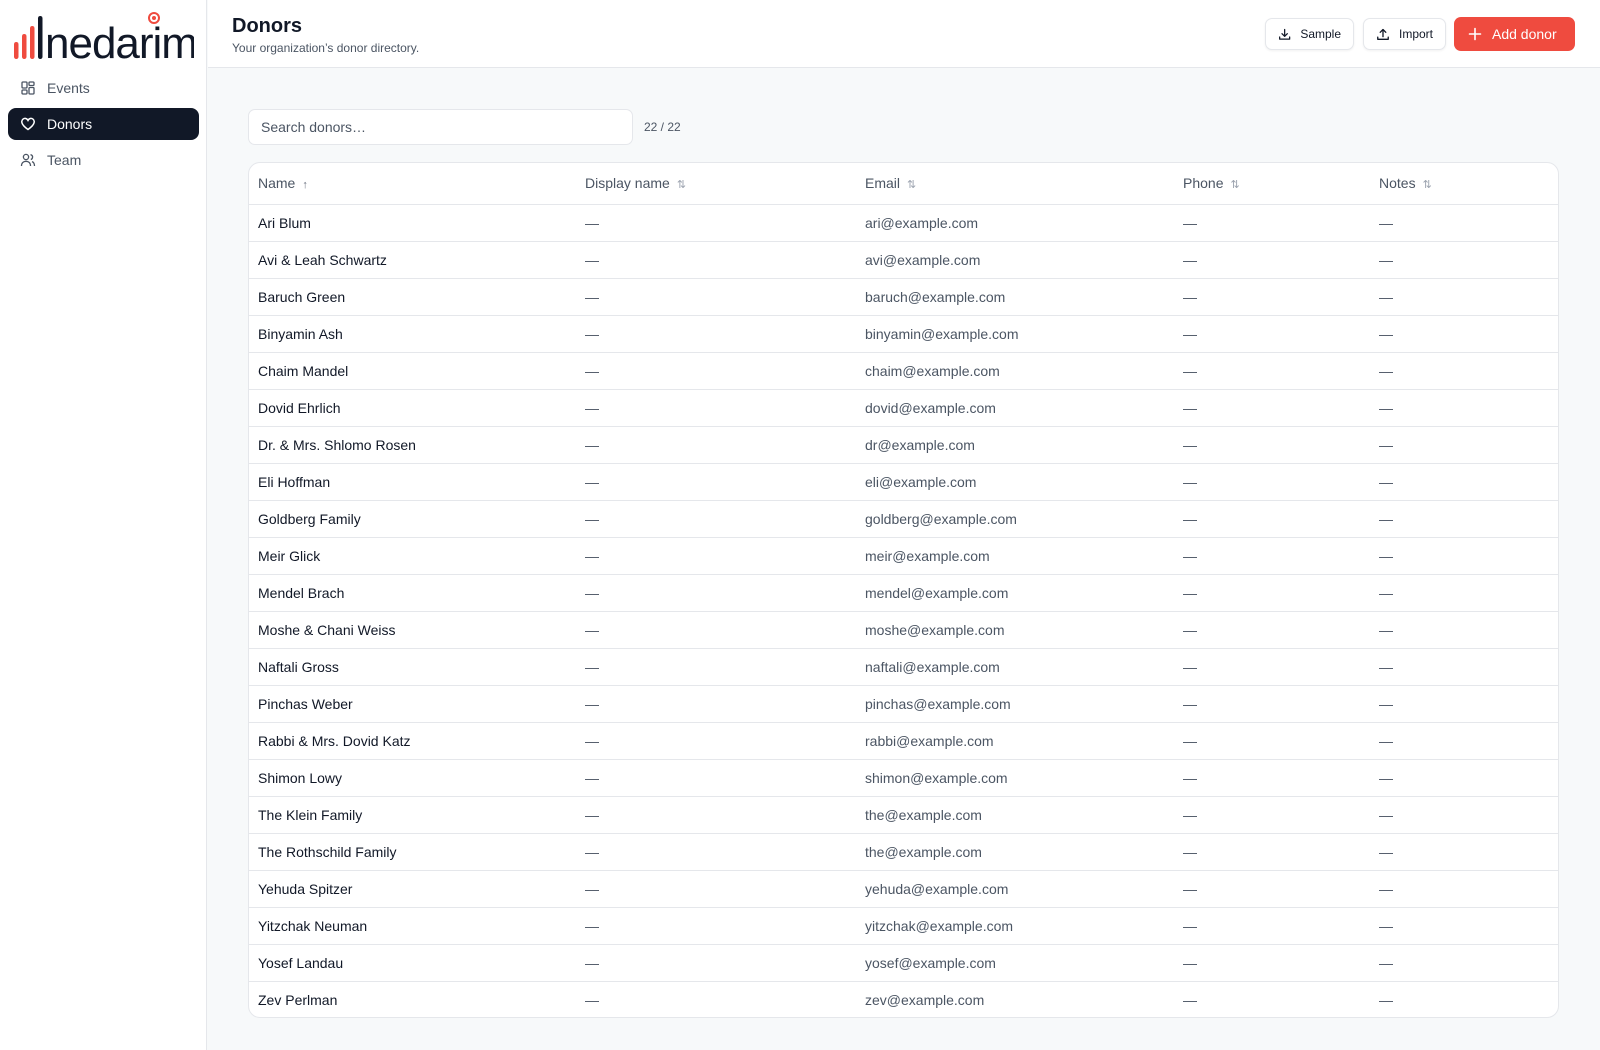 This screenshot has width=1600, height=1050. I want to click on sample-label: Sample, so click(1320, 34).